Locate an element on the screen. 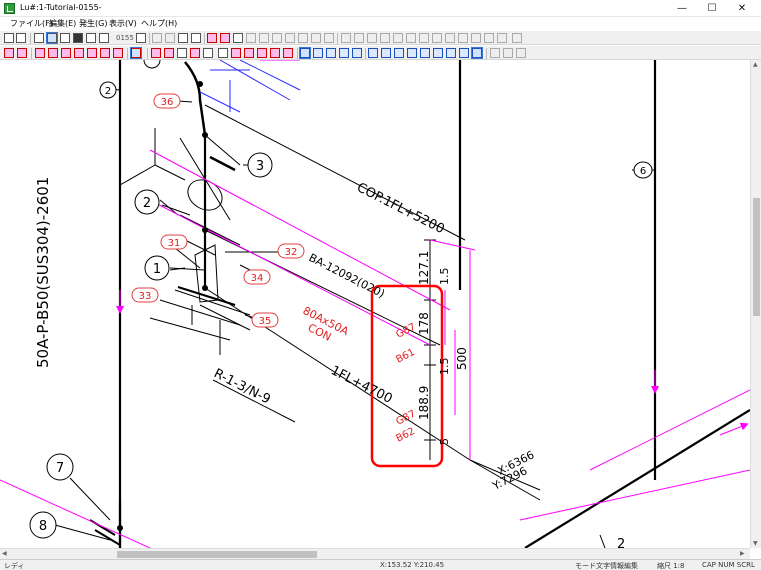  symbol-icon is located at coordinates (238, 38).